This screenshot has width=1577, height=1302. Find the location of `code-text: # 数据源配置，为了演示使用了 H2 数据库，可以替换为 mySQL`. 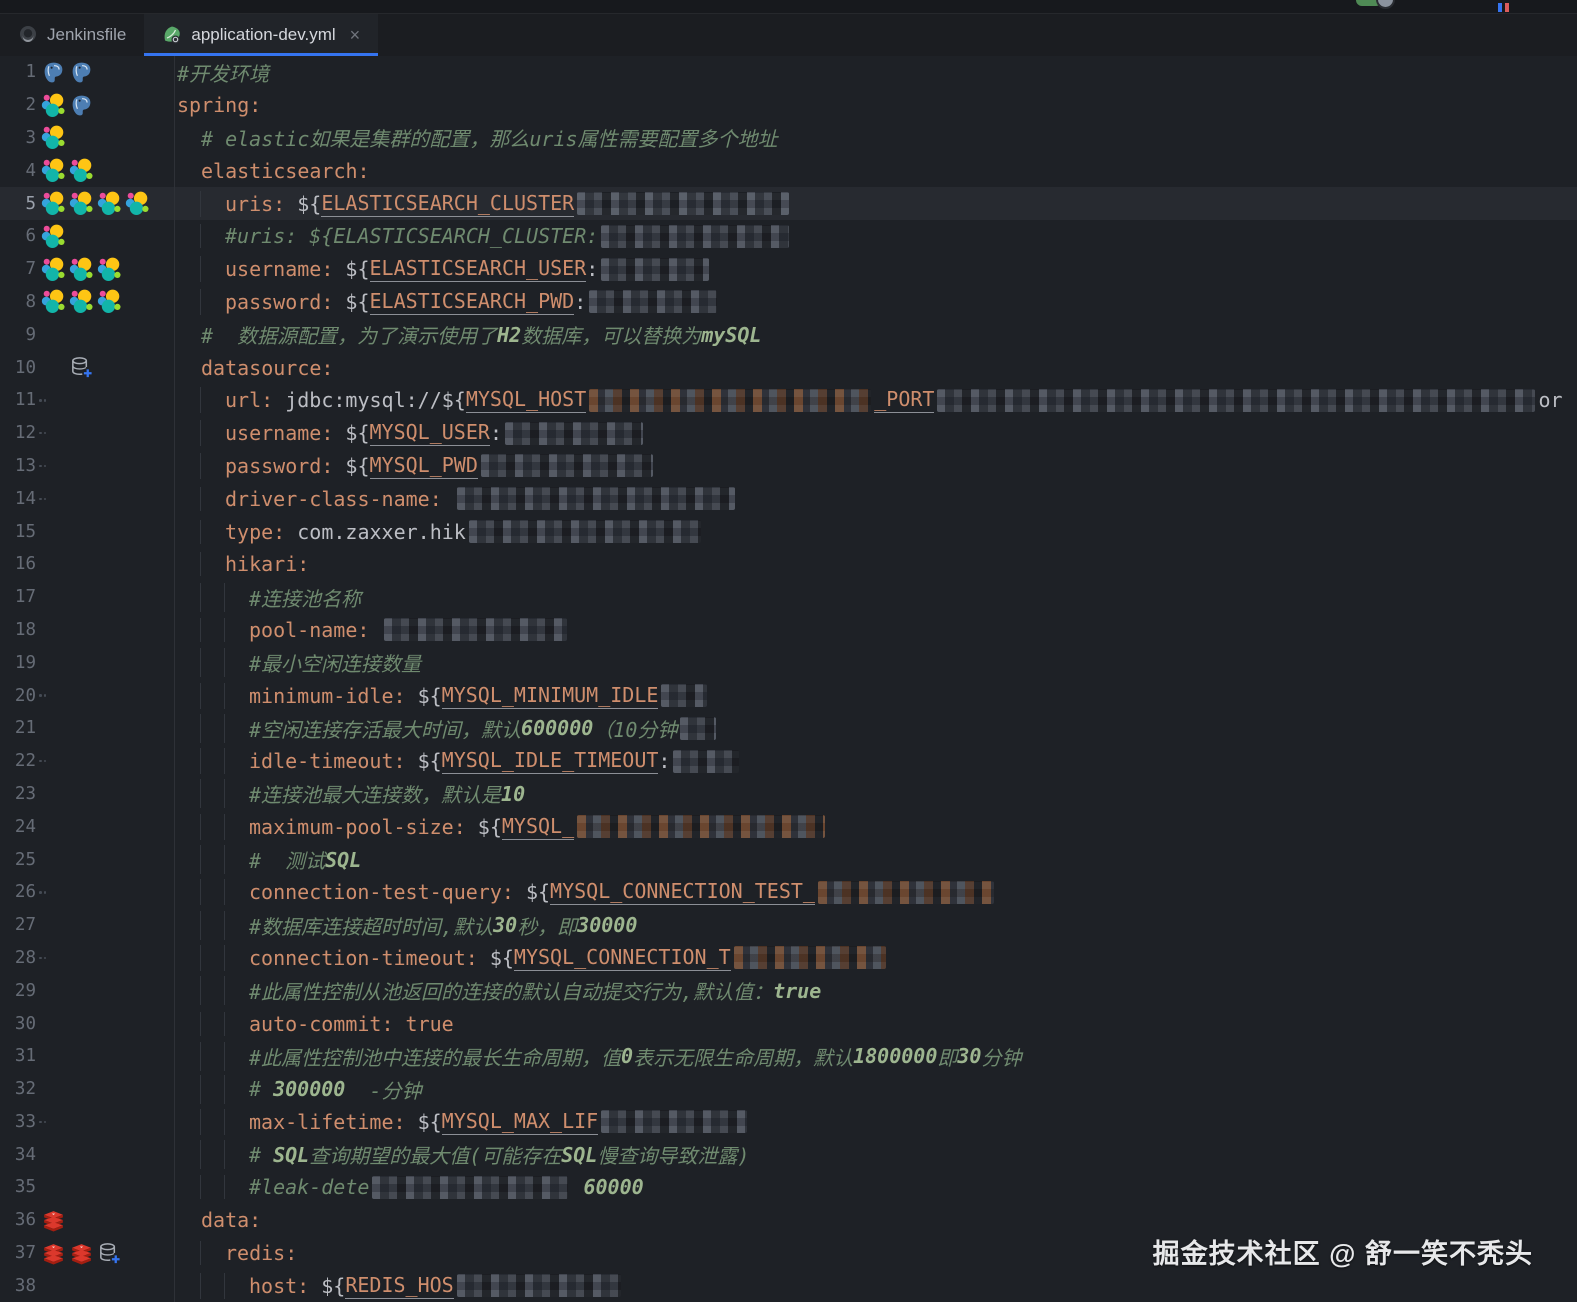

code-text: # 数据源配置，为了演示使用了 H2 数据库，可以替换为 mySQL is located at coordinates (876, 334).